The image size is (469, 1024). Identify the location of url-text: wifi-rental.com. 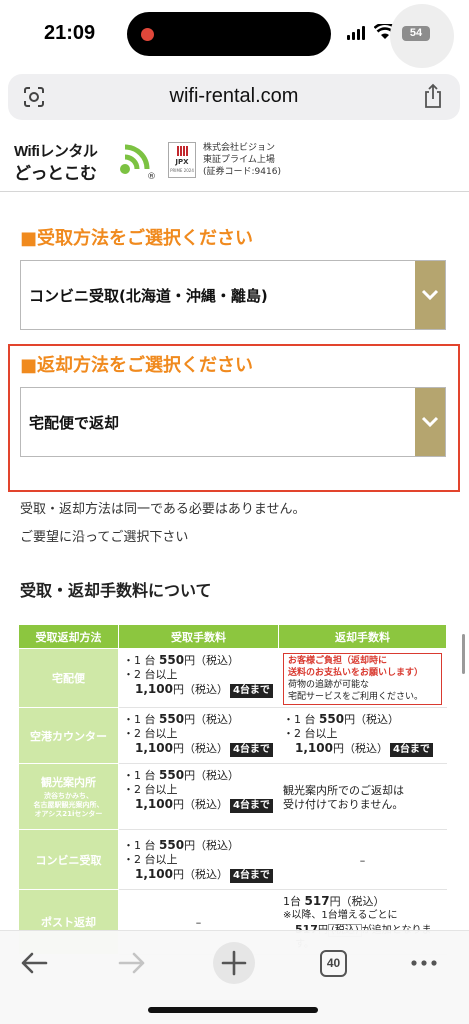
(234, 96).